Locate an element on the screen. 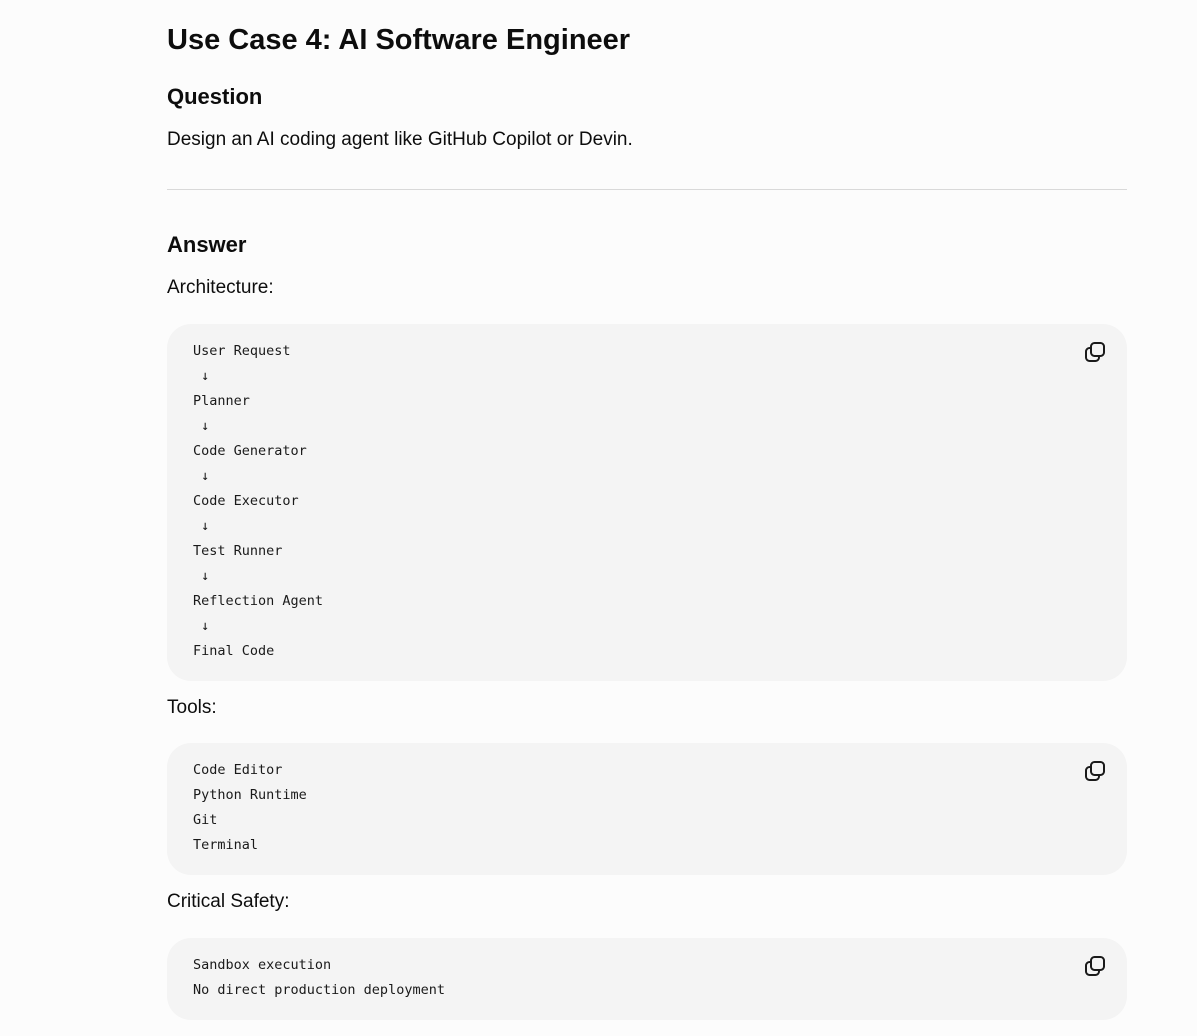  tools-label: Tools: is located at coordinates (192, 707).